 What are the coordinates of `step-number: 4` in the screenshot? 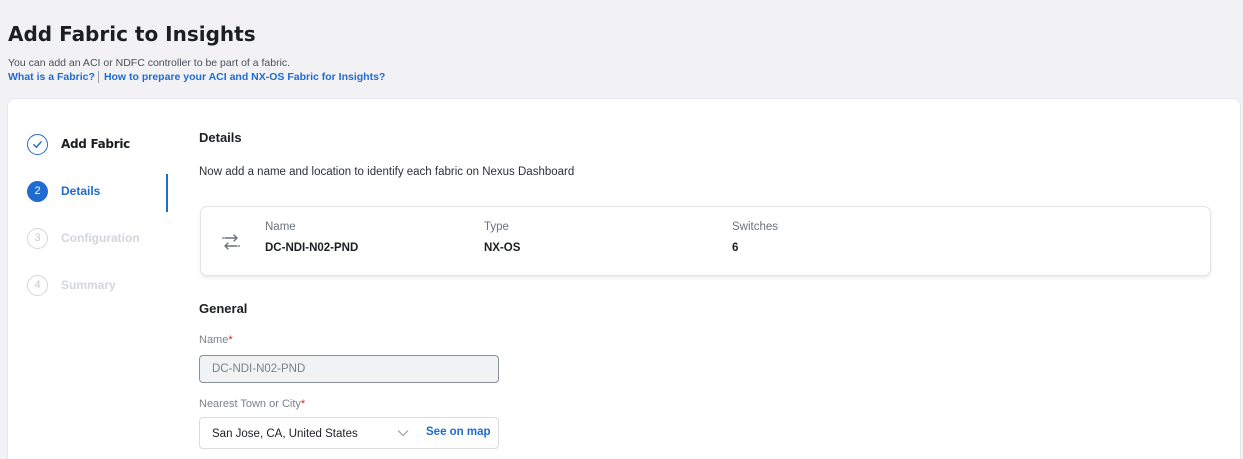 It's located at (37, 285).